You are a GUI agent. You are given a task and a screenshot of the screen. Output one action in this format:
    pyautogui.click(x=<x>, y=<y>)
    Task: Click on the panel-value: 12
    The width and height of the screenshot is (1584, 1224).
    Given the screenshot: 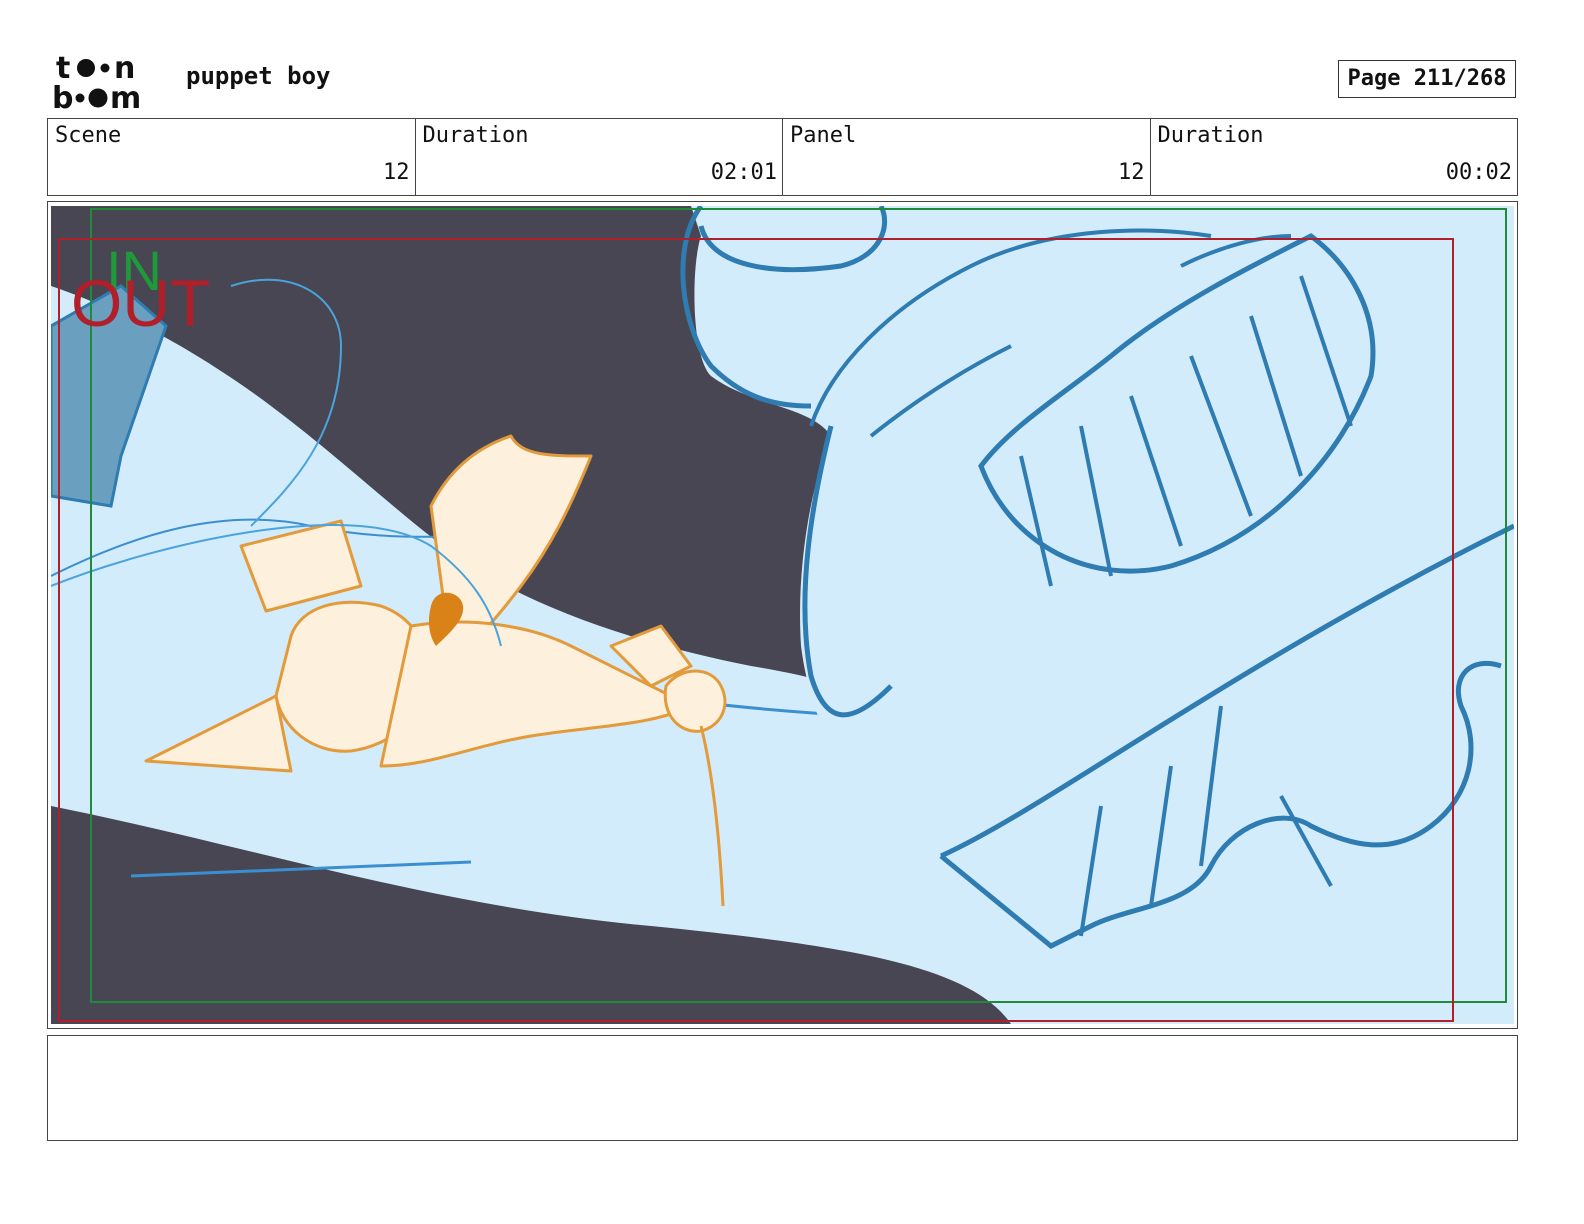 What is the action you would take?
    pyautogui.click(x=1131, y=172)
    